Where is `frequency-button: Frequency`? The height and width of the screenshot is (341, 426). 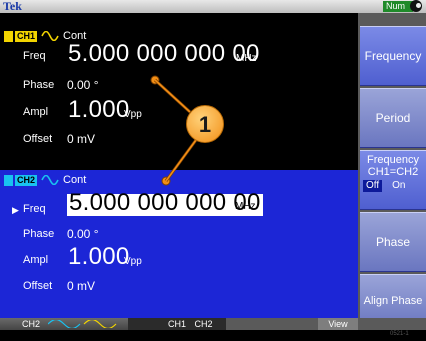 frequency-button: Frequency is located at coordinates (393, 56).